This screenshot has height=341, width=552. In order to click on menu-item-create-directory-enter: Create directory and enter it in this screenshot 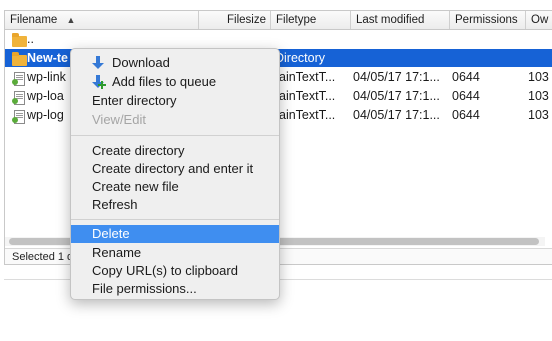, I will do `click(175, 169)`.